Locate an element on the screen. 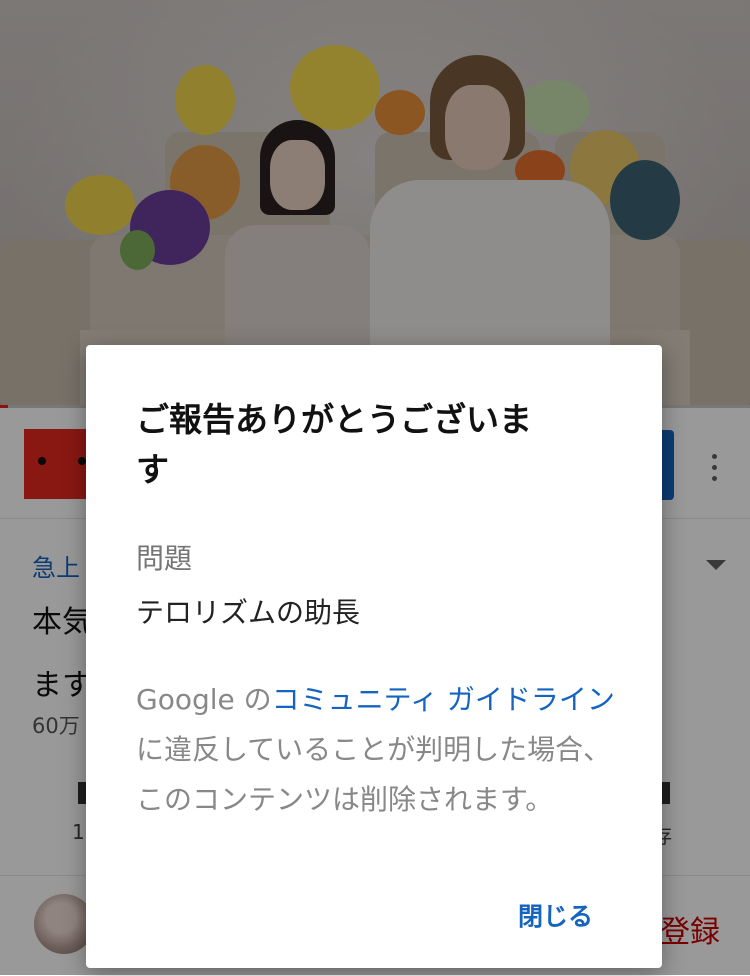  close-button: 閉じる is located at coordinates (555, 915).